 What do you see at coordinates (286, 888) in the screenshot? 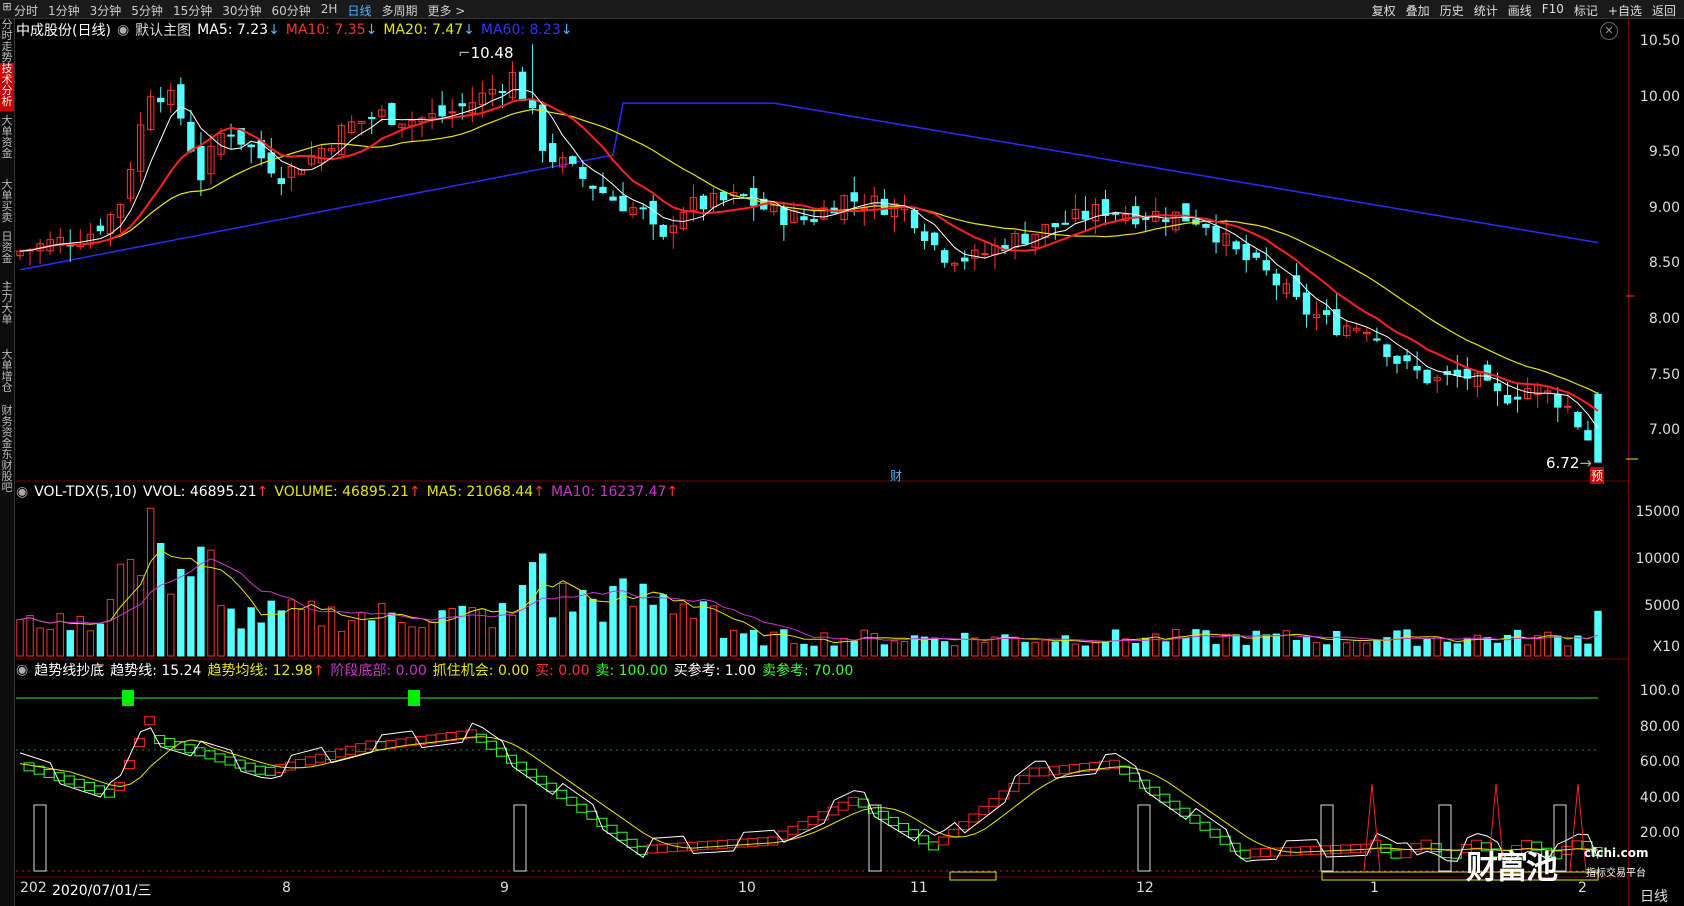
I see `month-label-8: 8` at bounding box center [286, 888].